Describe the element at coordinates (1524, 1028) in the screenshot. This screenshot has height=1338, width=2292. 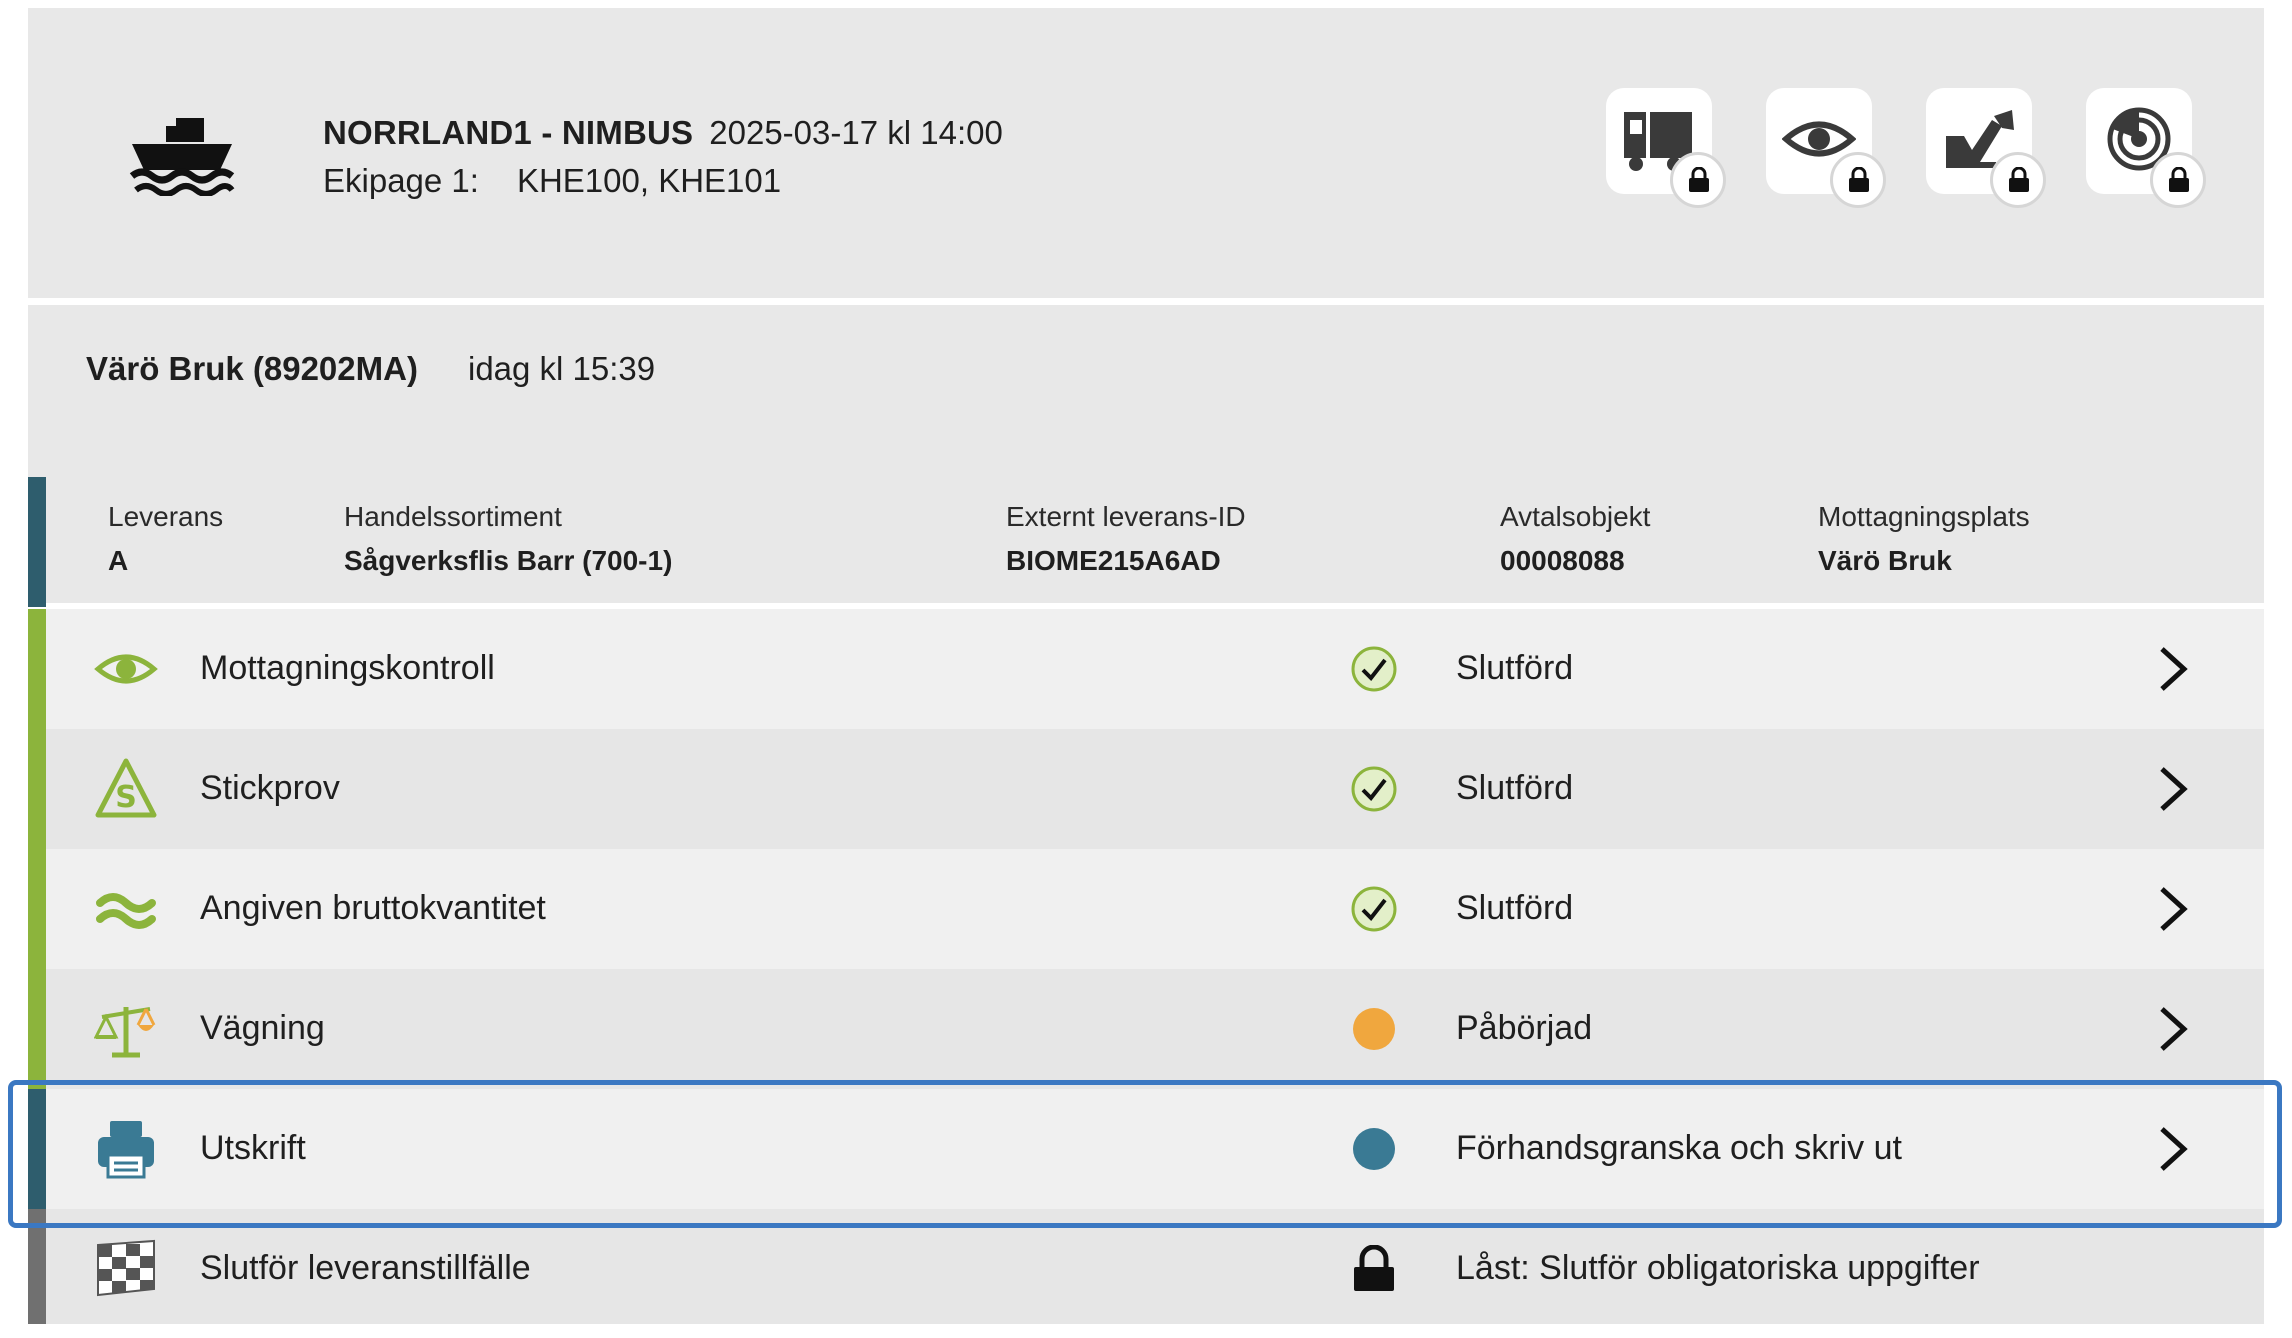
I see `task-status: Påbörjad` at that location.